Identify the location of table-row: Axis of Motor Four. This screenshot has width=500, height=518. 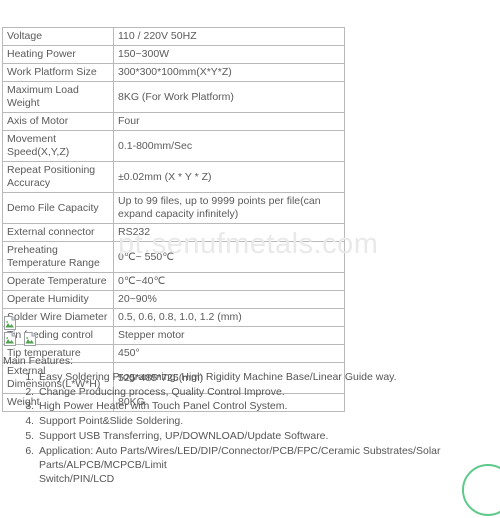
(173, 121).